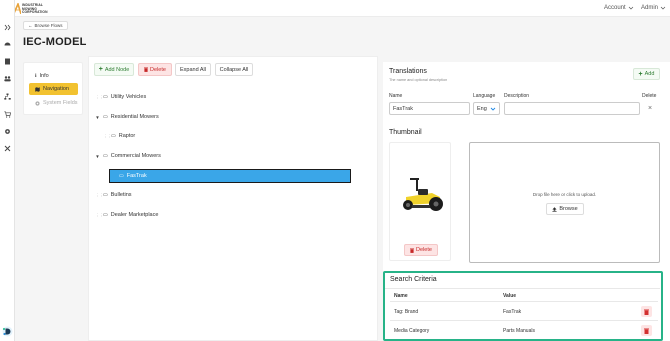 This screenshot has height=341, width=670. What do you see at coordinates (403, 108) in the screenshot?
I see `translation-name-value: FasTrak` at bounding box center [403, 108].